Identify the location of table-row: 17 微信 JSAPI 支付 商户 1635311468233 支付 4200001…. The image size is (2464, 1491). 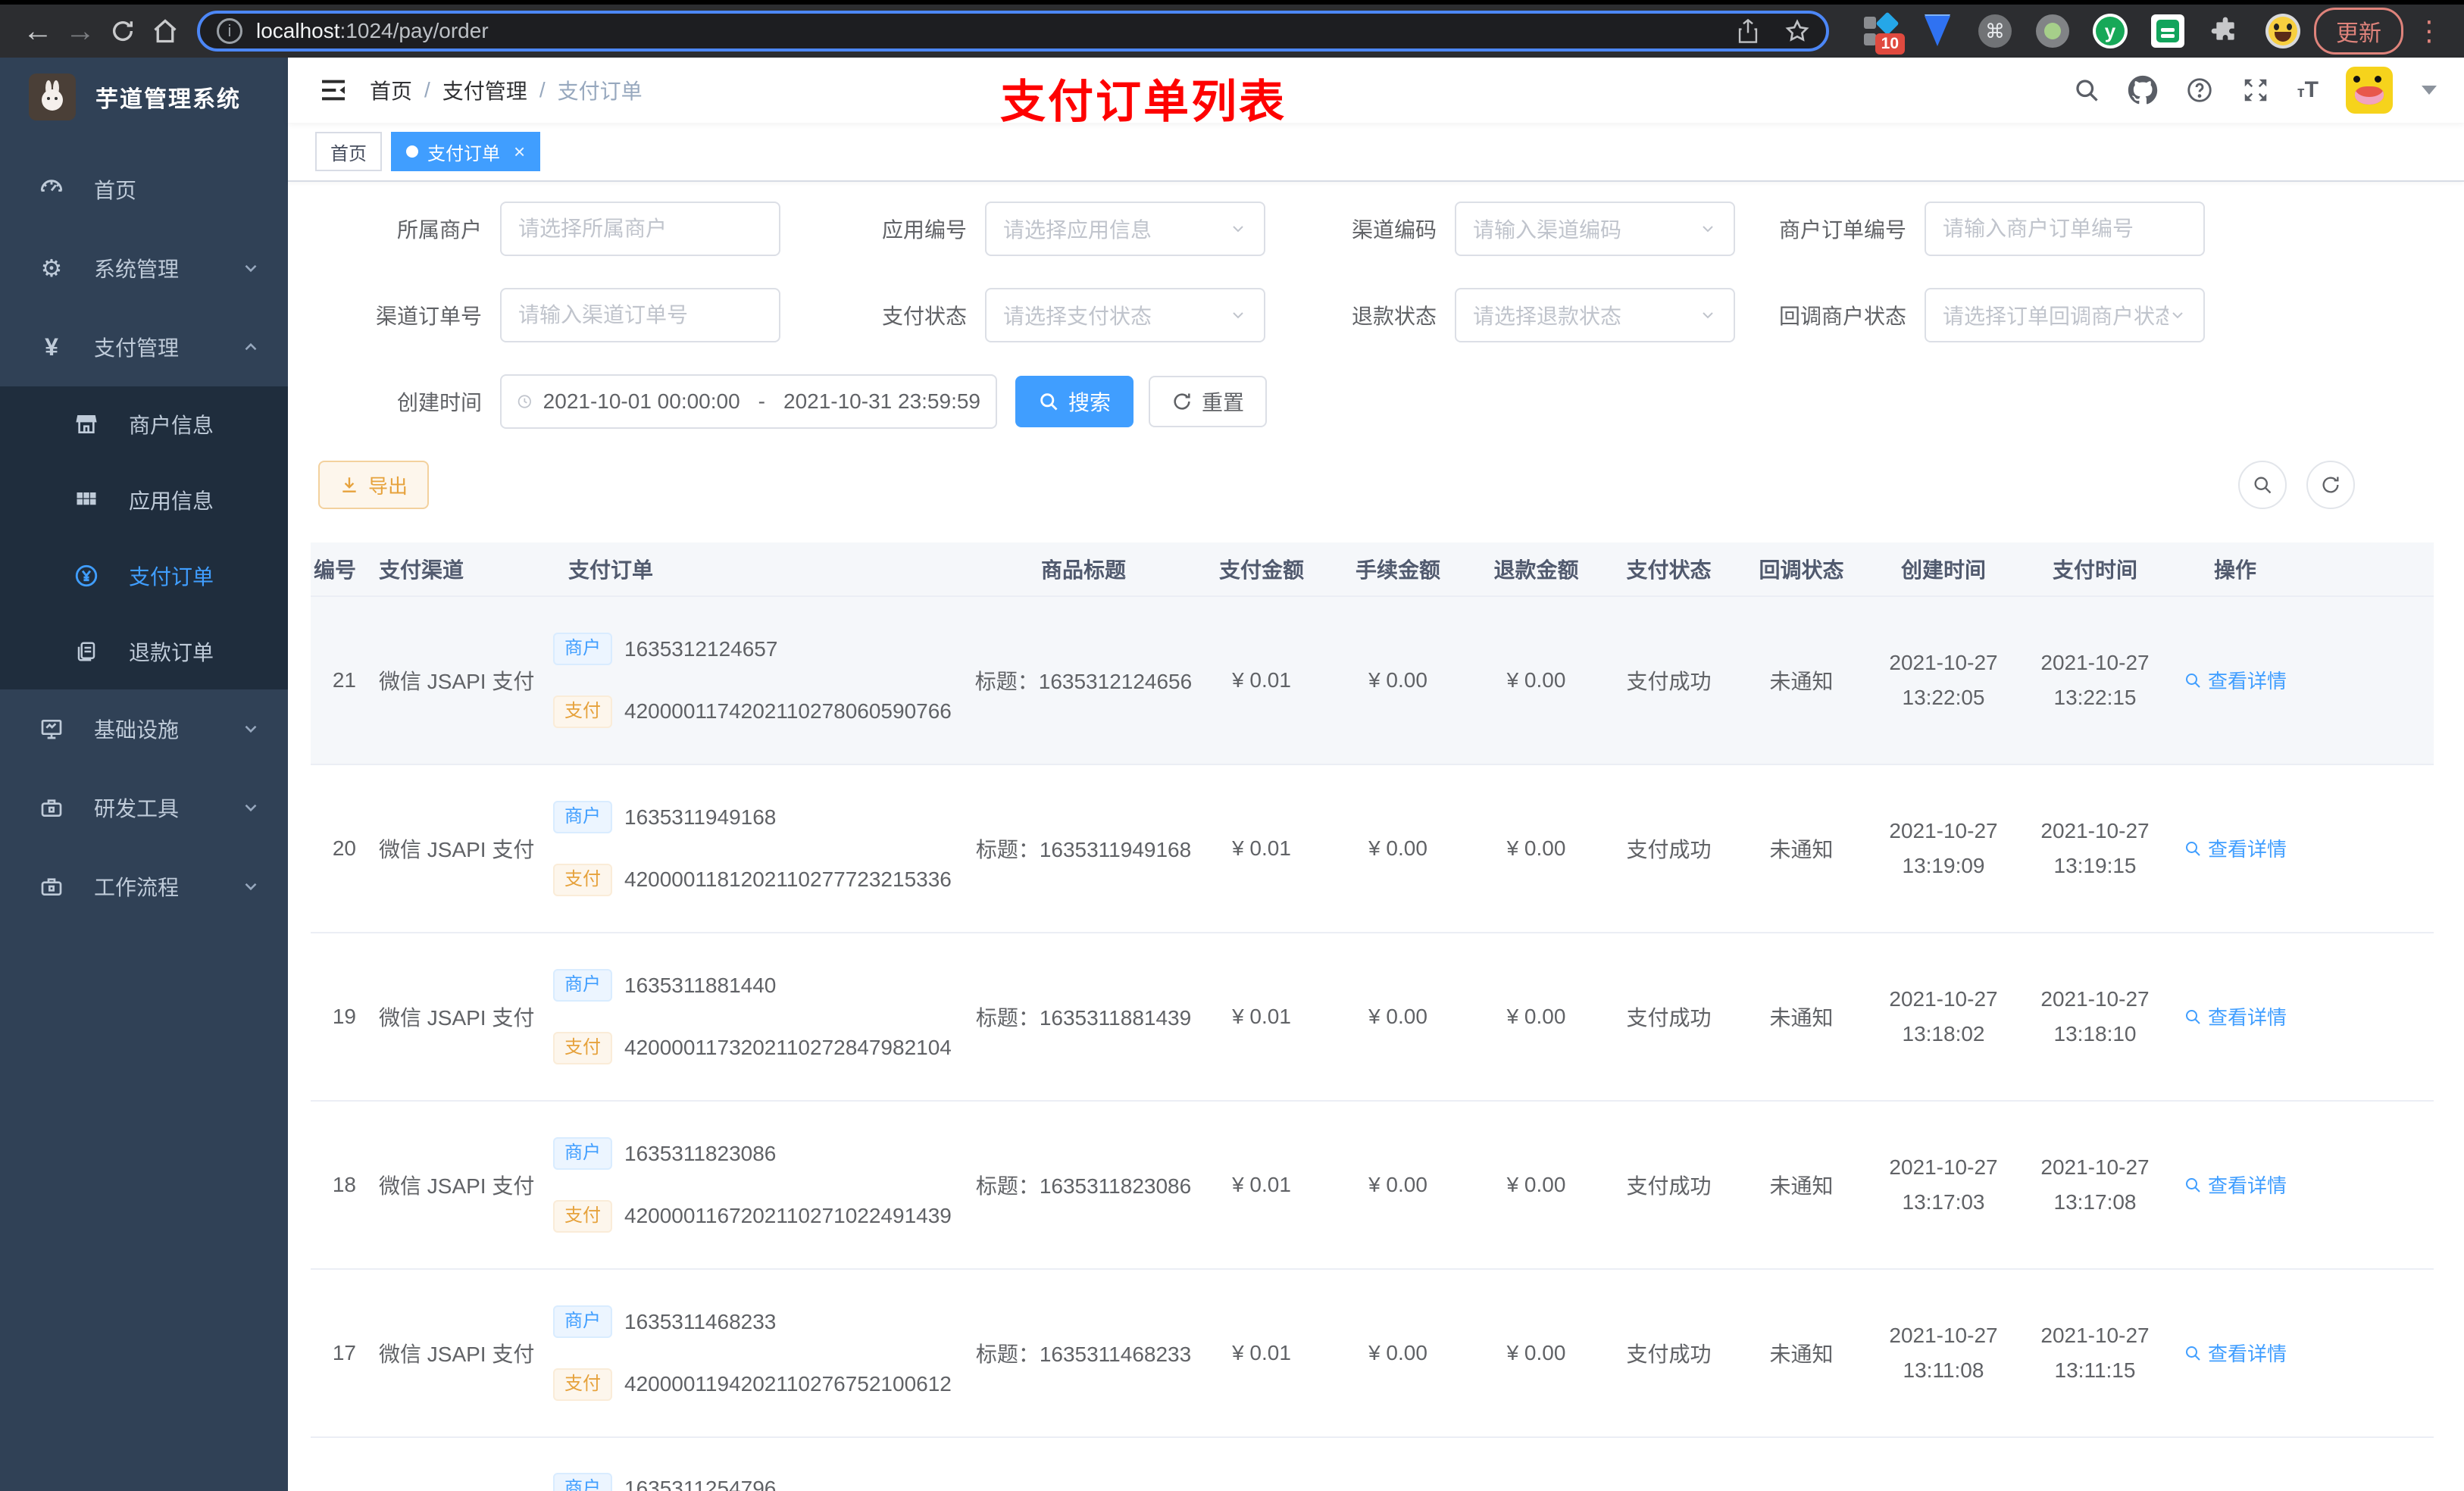
(1372, 1354).